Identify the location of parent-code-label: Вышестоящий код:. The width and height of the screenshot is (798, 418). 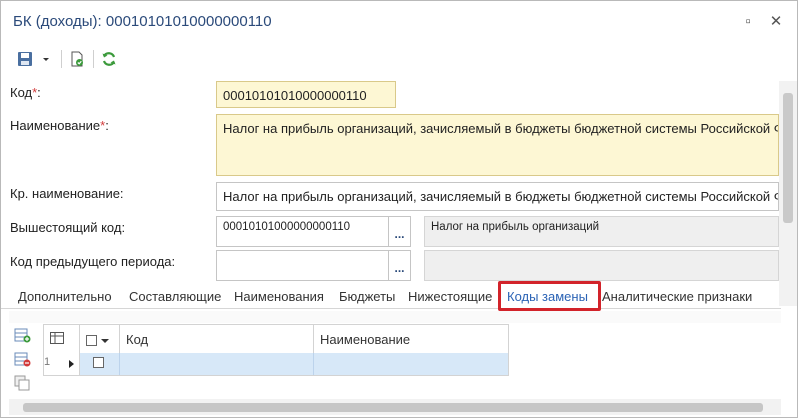
(68, 227).